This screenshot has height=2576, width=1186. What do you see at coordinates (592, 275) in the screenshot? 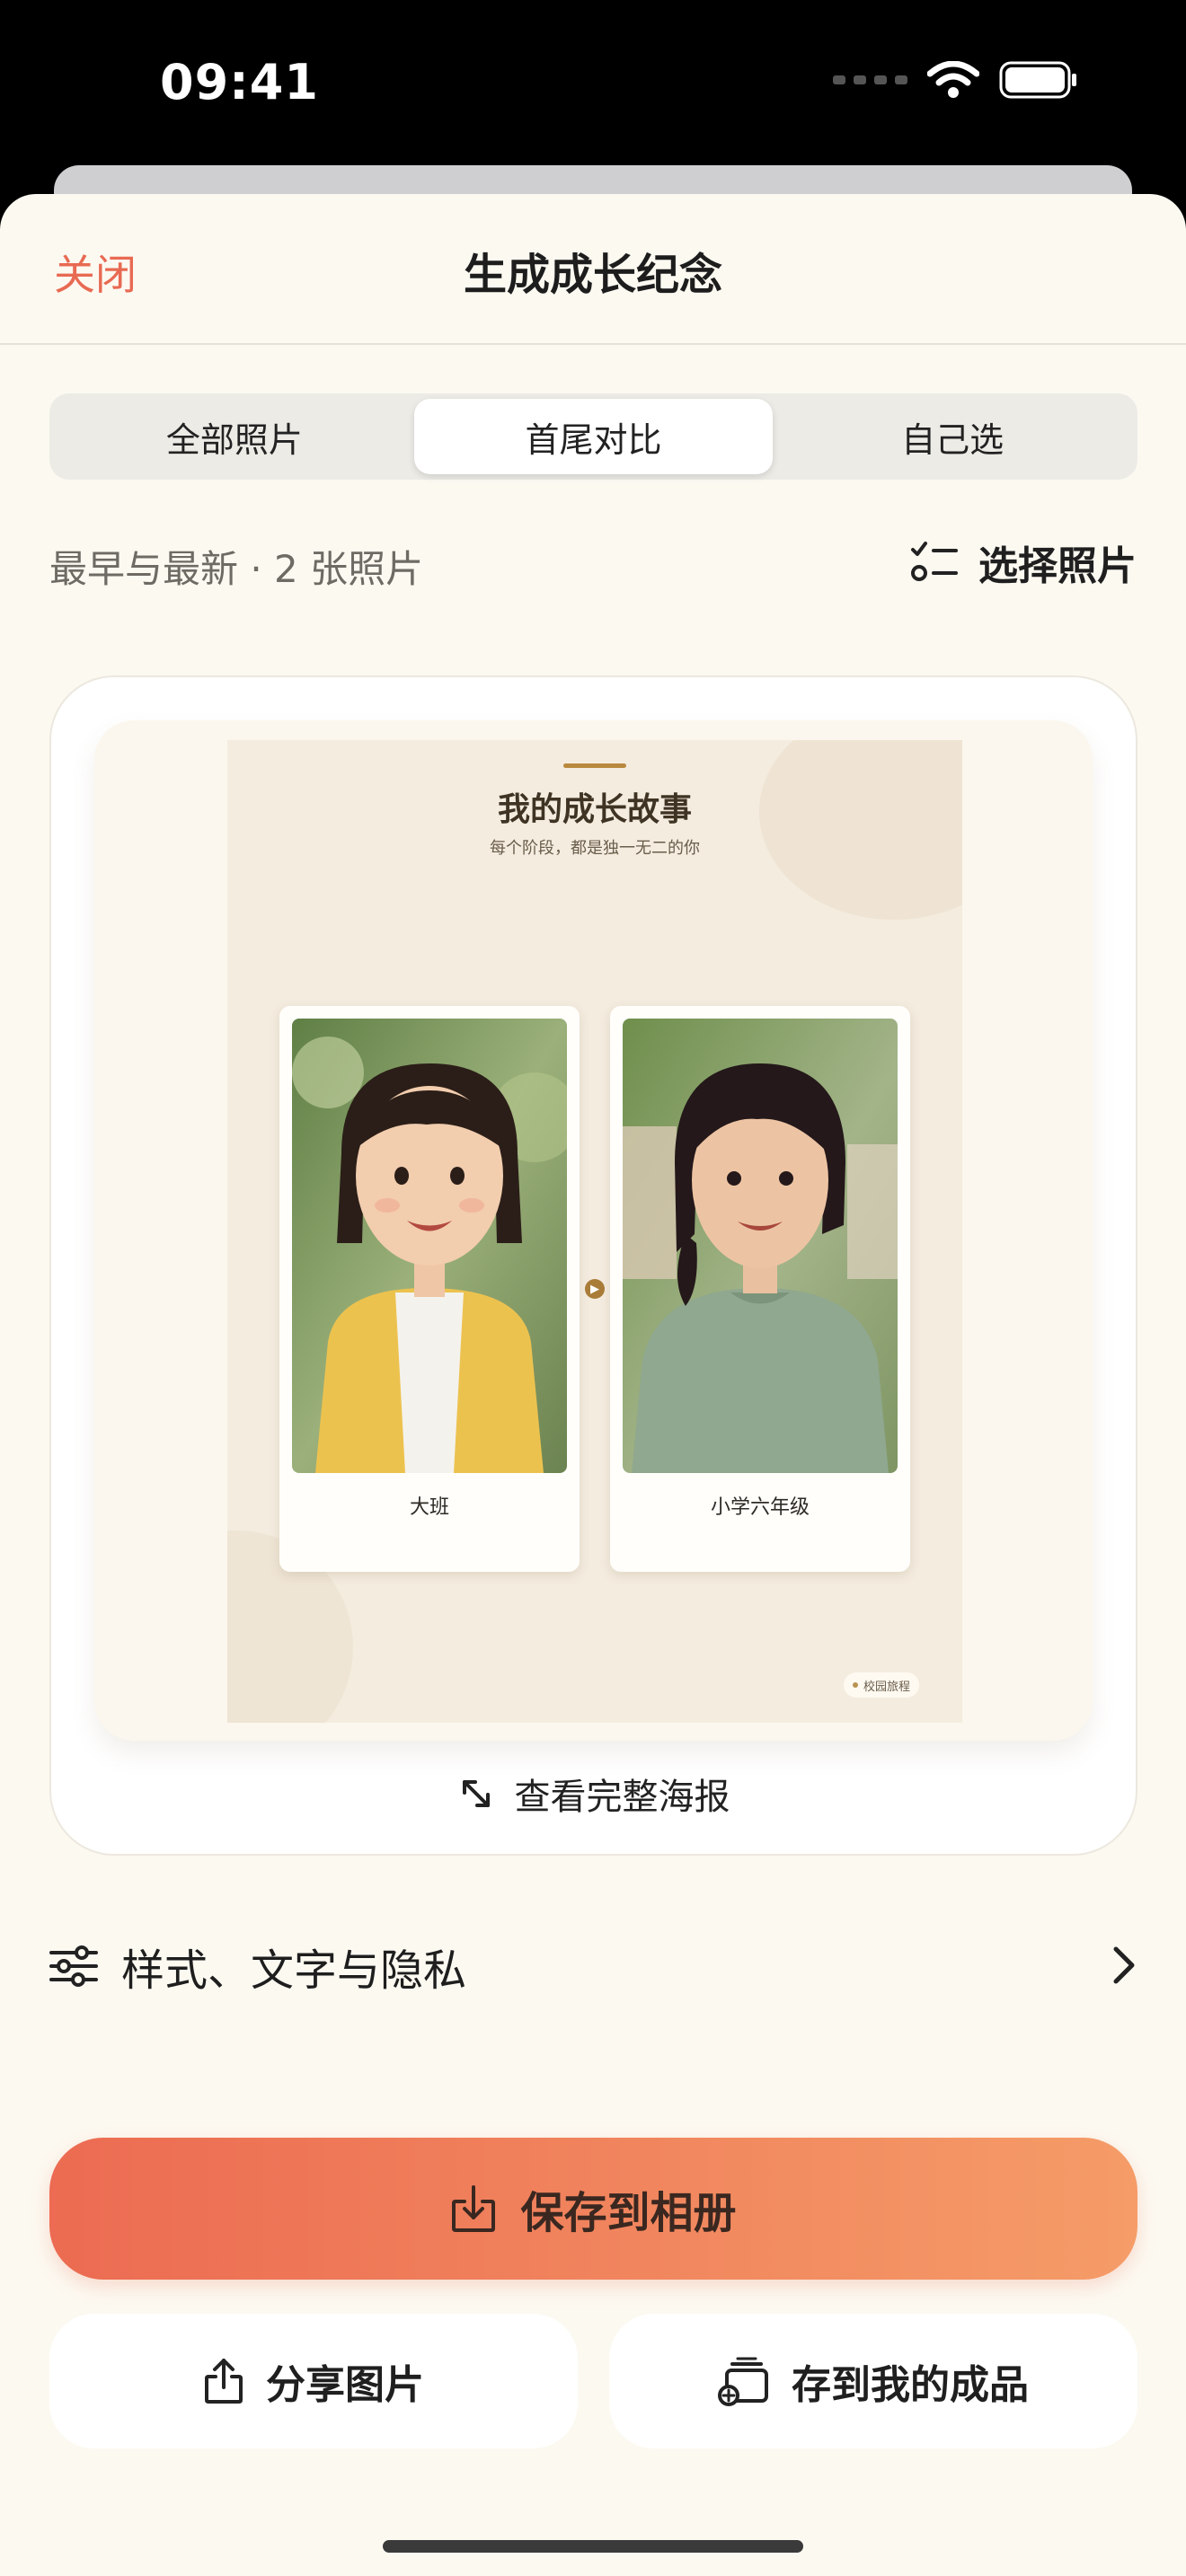
I see `page-title: 生成成长纪念` at bounding box center [592, 275].